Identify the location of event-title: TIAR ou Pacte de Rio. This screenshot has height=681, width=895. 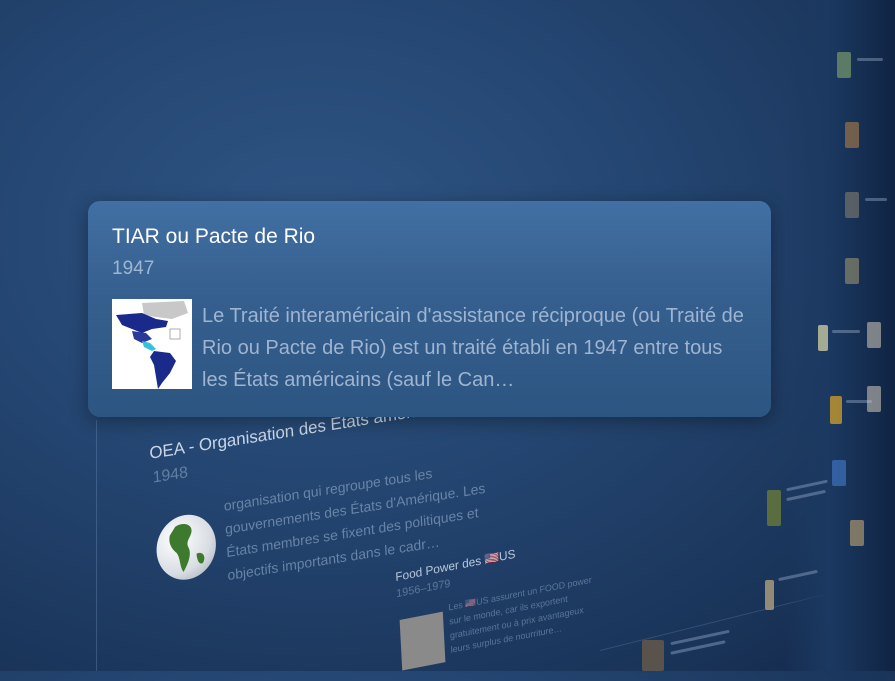
(214, 236).